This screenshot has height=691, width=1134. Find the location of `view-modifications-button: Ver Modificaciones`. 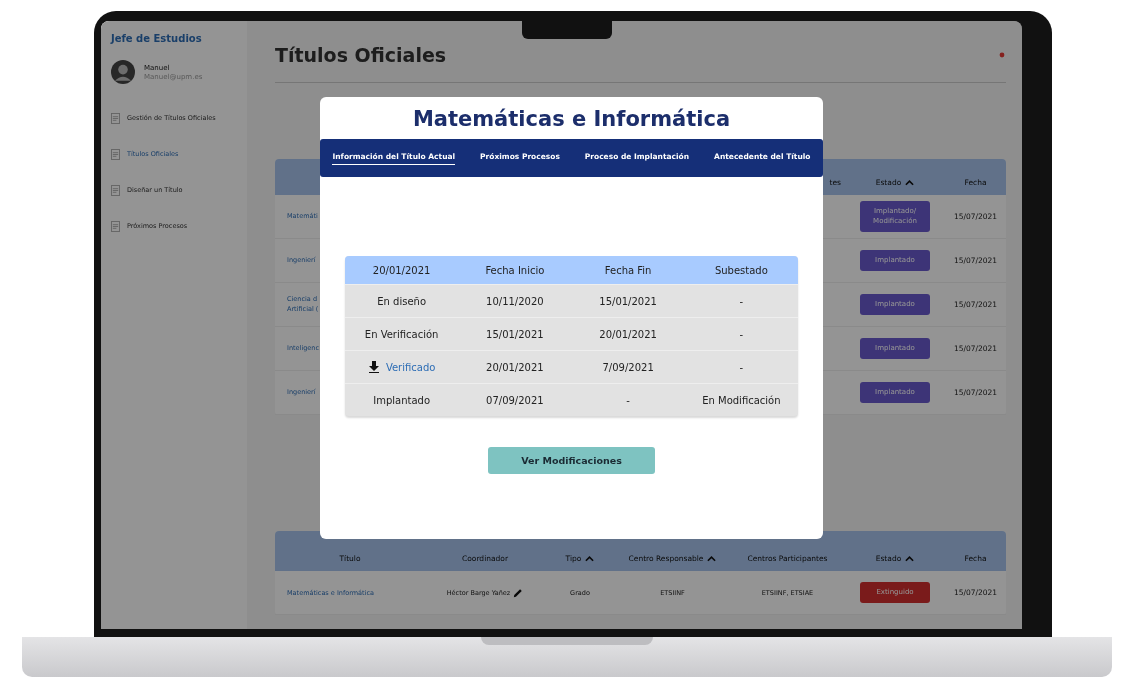

view-modifications-button: Ver Modificaciones is located at coordinates (571, 460).